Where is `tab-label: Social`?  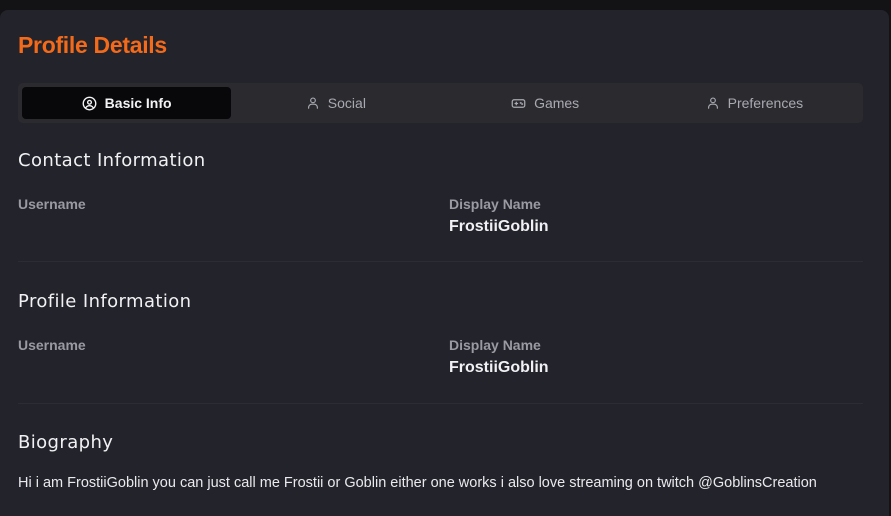 tab-label: Social is located at coordinates (346, 103).